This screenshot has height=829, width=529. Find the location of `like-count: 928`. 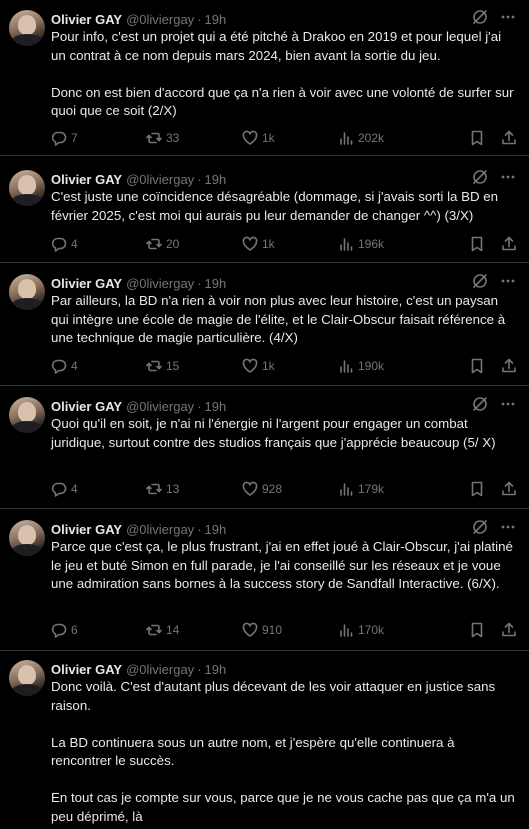

like-count: 928 is located at coordinates (272, 489).